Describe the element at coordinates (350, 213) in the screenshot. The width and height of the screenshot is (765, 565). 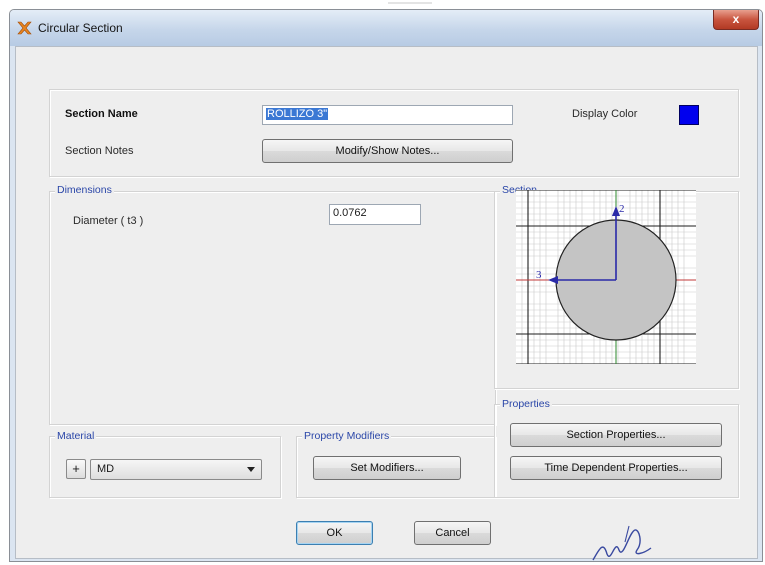
I see `diameter-value: 0.0762` at that location.